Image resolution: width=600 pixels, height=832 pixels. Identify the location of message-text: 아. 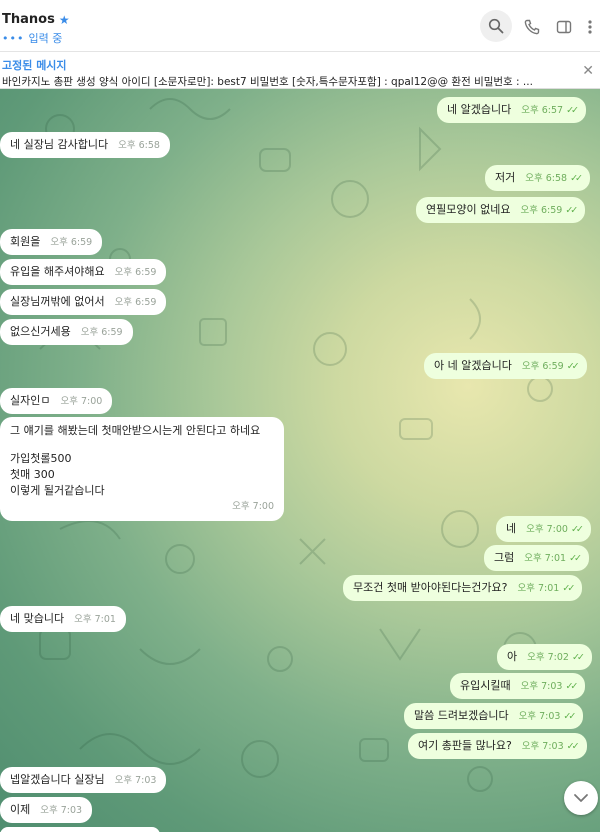
(512, 656).